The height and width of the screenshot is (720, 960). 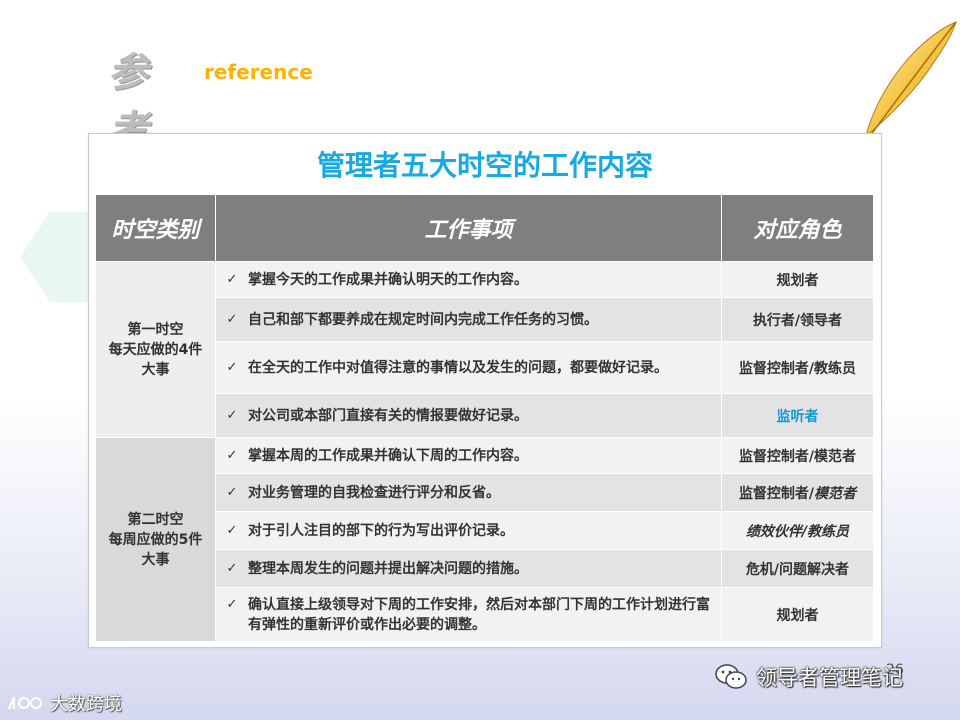 What do you see at coordinates (468, 228) in the screenshot?
I see `column-header-item: 工作事项` at bounding box center [468, 228].